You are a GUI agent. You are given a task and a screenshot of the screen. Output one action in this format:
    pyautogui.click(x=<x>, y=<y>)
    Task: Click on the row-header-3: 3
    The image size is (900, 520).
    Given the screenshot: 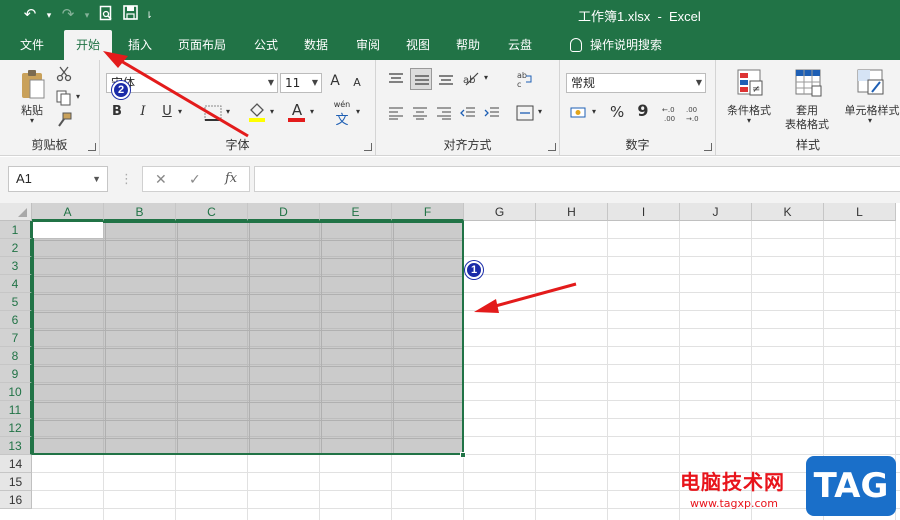 What is the action you would take?
    pyautogui.click(x=16, y=266)
    